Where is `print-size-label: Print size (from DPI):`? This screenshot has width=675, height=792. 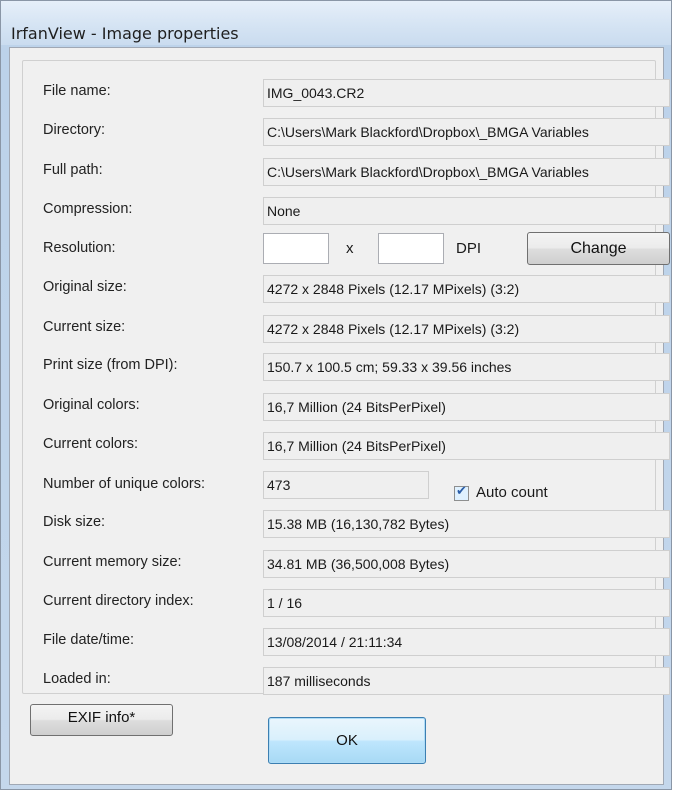
print-size-label: Print size (from DPI): is located at coordinates (110, 365).